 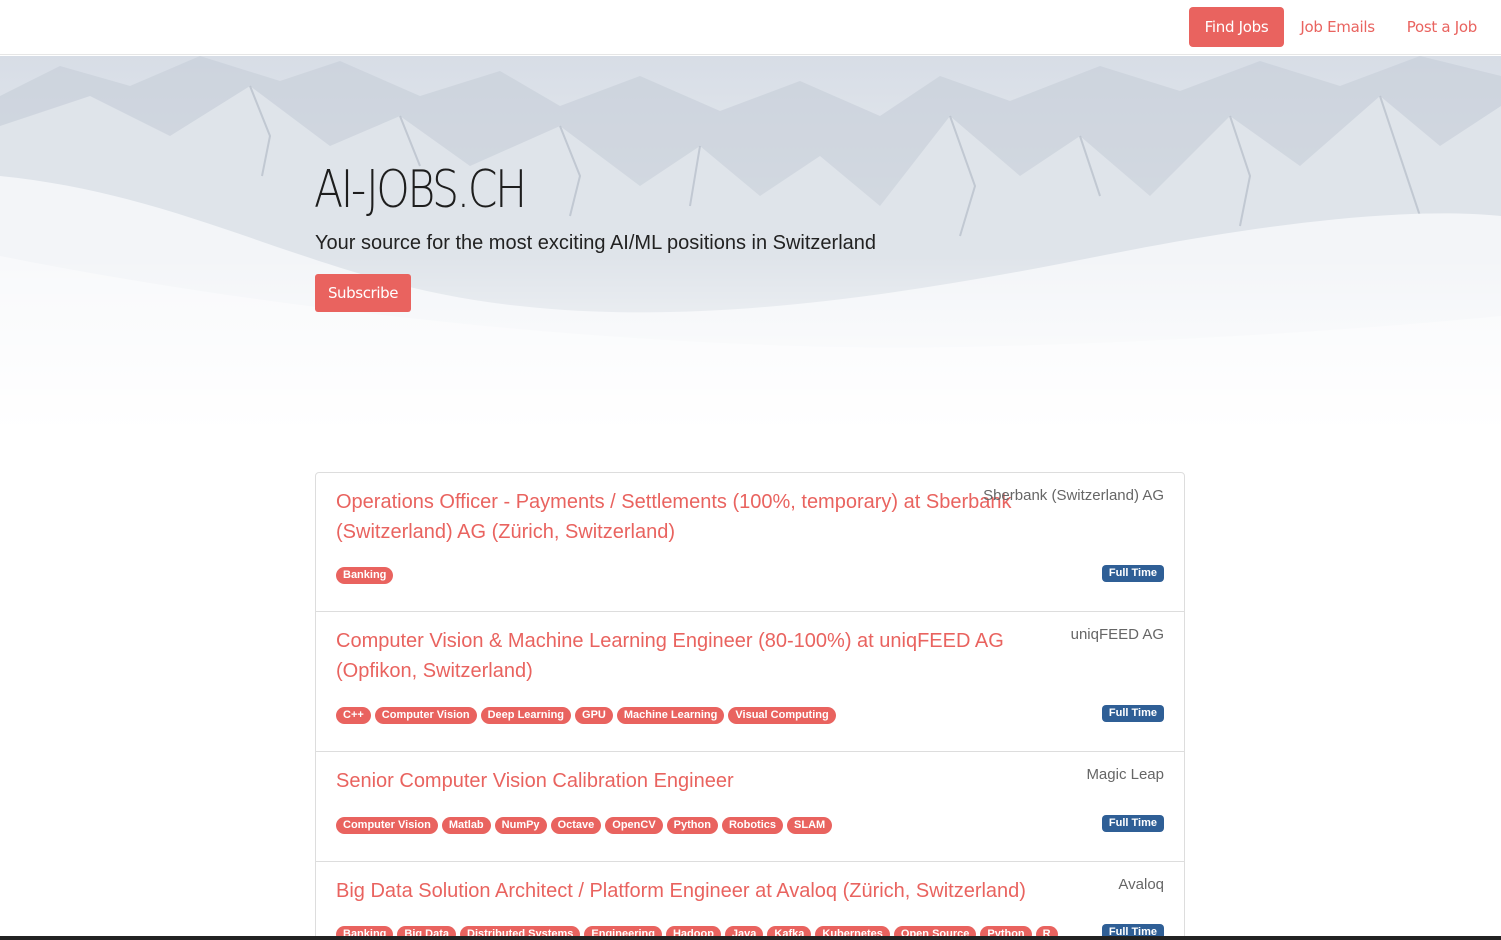 I want to click on job-tag: GPU, so click(x=594, y=715).